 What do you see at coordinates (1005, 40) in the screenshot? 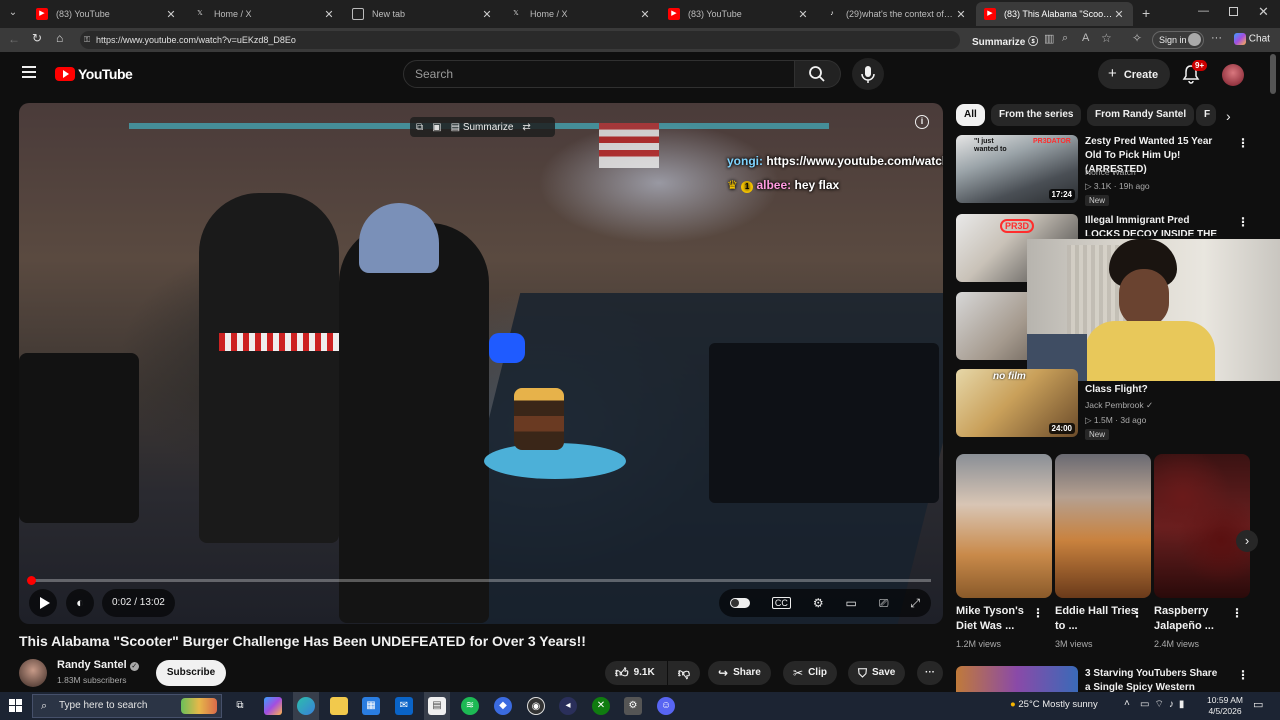
I see `summarize-extension-button: Summarize ⓢ` at bounding box center [1005, 40].